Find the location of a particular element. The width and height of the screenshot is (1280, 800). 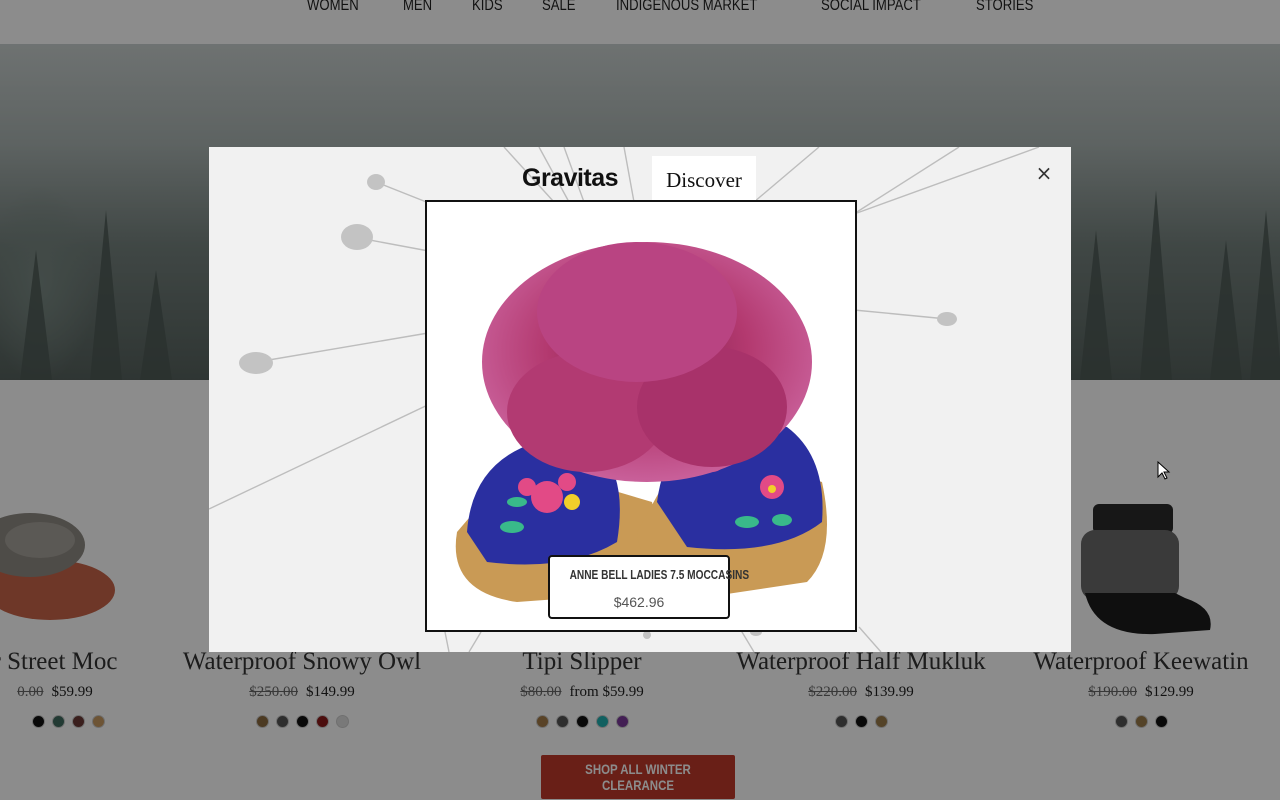

product-title: ANNE BELL LADIES 7.5 MOCCASINS is located at coordinates (659, 574).